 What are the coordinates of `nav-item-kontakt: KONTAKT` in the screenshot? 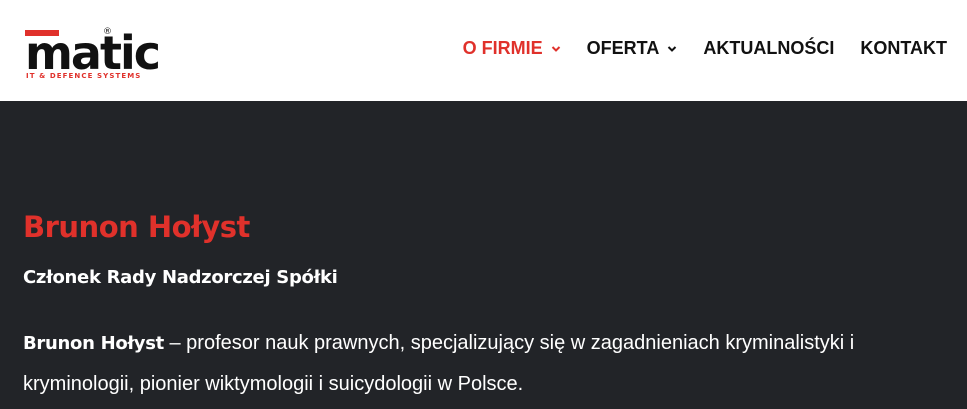 It's located at (903, 48).